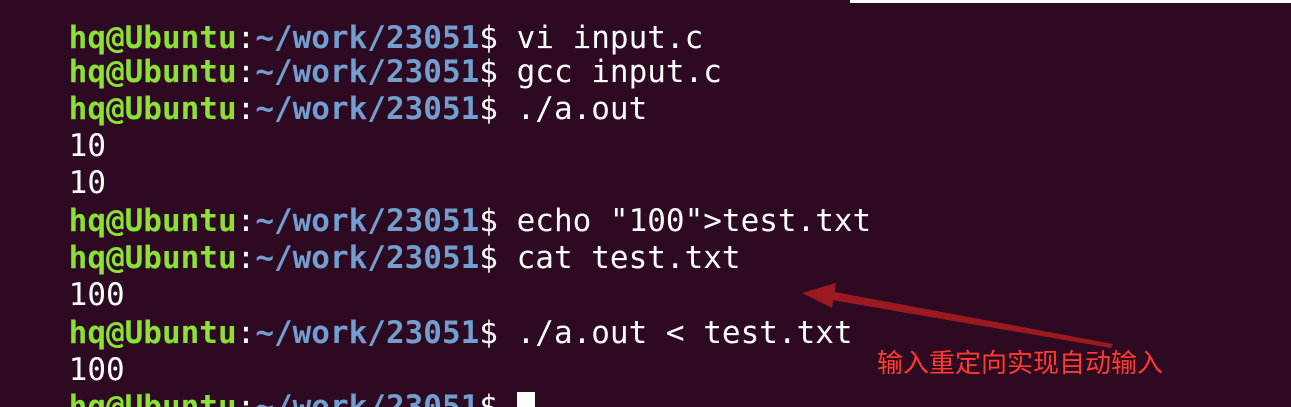 This screenshot has width=1291, height=407. I want to click on terminal-line-prompt: hq@Ubuntu:~/work/23051$ ./a.out, so click(324, 89).